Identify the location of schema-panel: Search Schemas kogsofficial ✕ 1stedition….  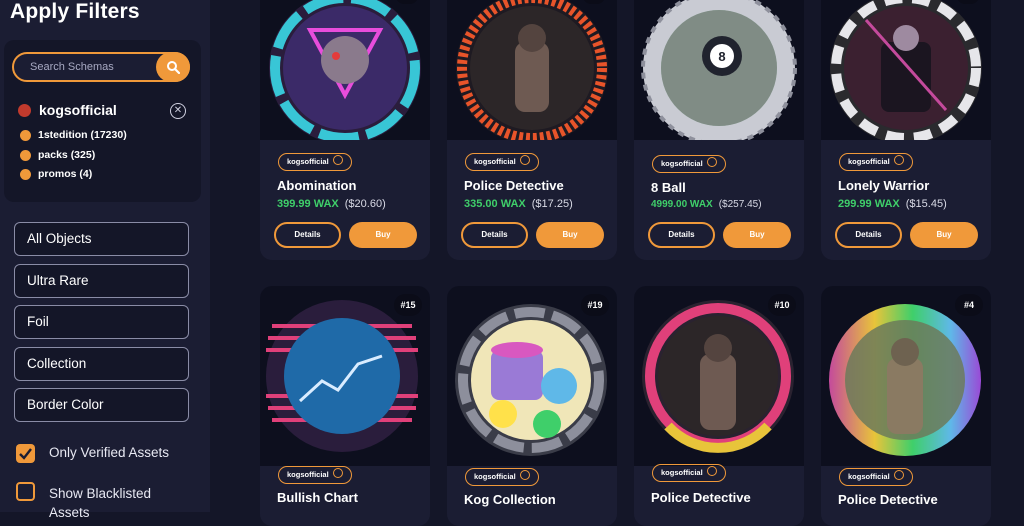
(102, 121).